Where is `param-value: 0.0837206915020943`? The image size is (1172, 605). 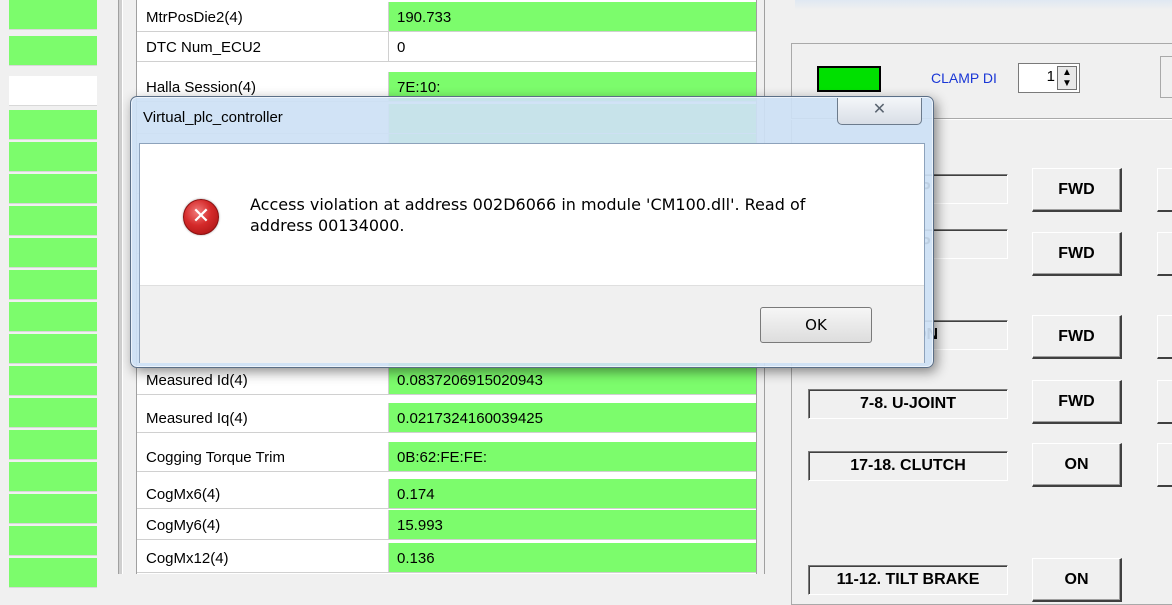 param-value: 0.0837206915020943 is located at coordinates (573, 379).